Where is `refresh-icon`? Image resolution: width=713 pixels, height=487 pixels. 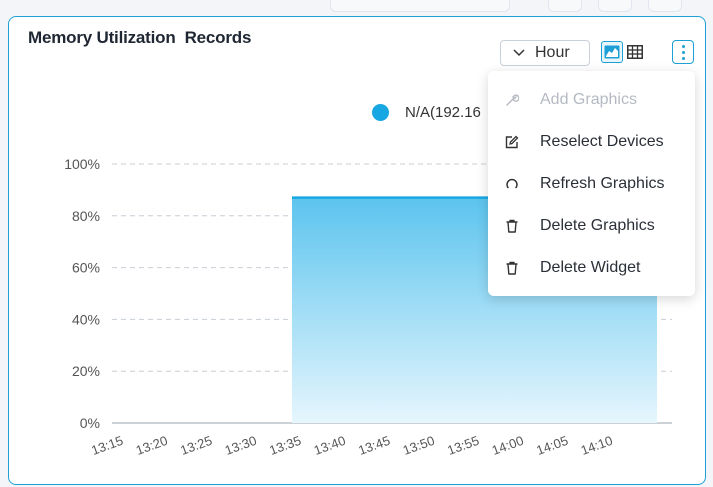
refresh-icon is located at coordinates (512, 184).